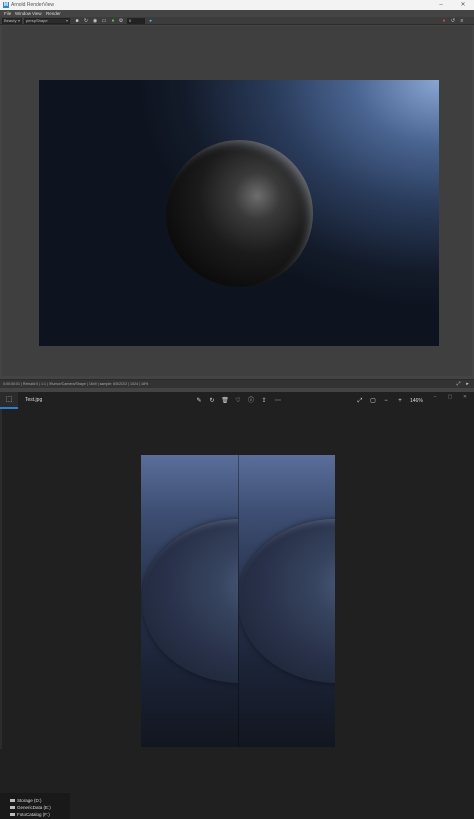 The height and width of the screenshot is (819, 474). Describe the element at coordinates (104, 21) in the screenshot. I see `crop-icon: ▭` at that location.